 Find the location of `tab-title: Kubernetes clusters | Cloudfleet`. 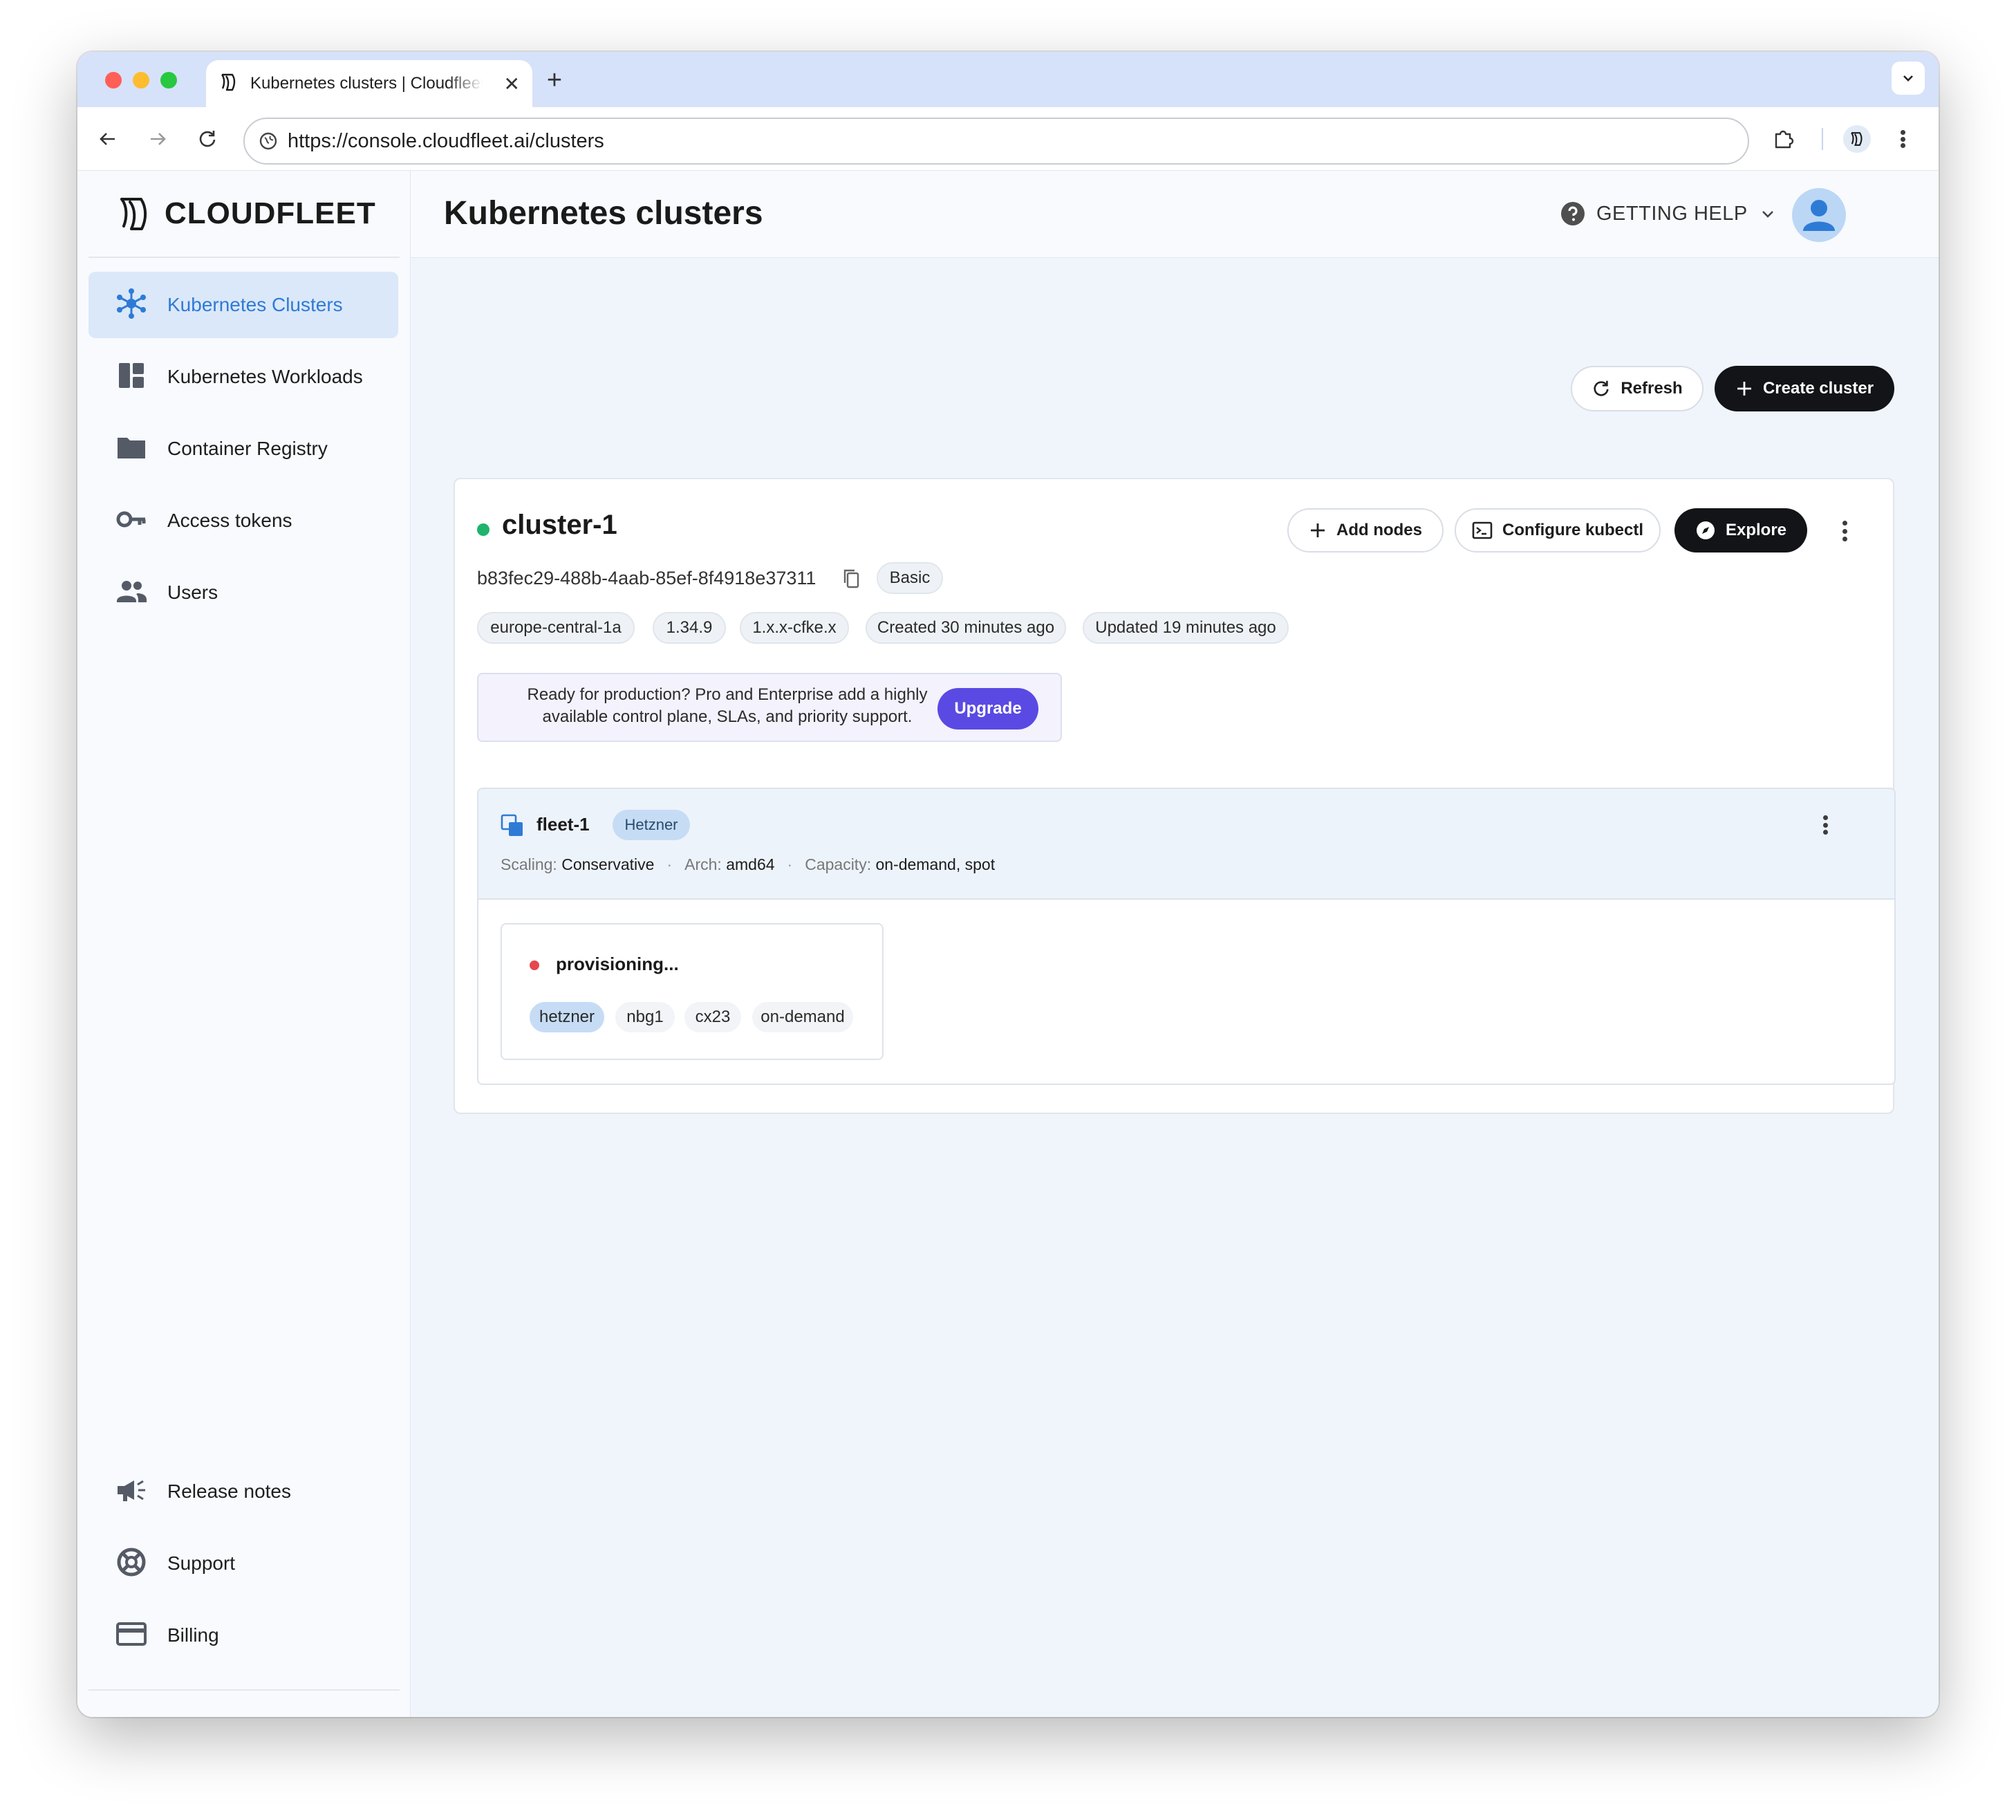

tab-title: Kubernetes clusters | Cloudfleet is located at coordinates (366, 84).